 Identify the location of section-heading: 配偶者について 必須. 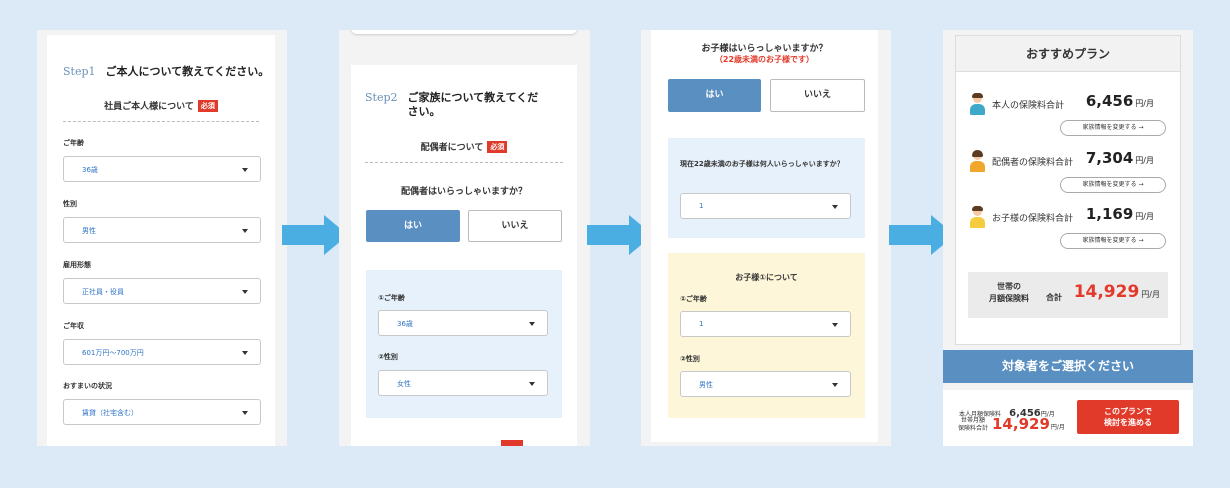
(464, 146).